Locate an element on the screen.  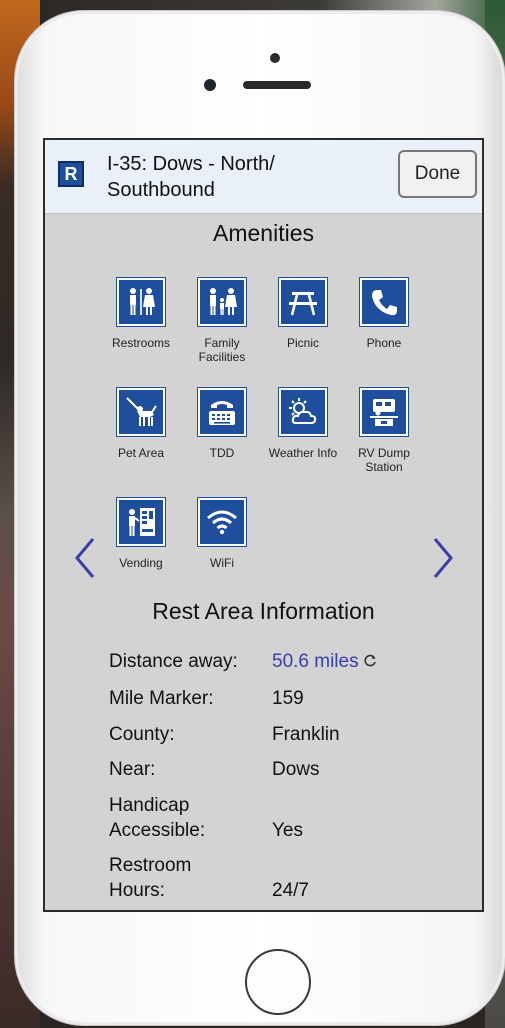
county-value: Franklin is located at coordinates (306, 734).